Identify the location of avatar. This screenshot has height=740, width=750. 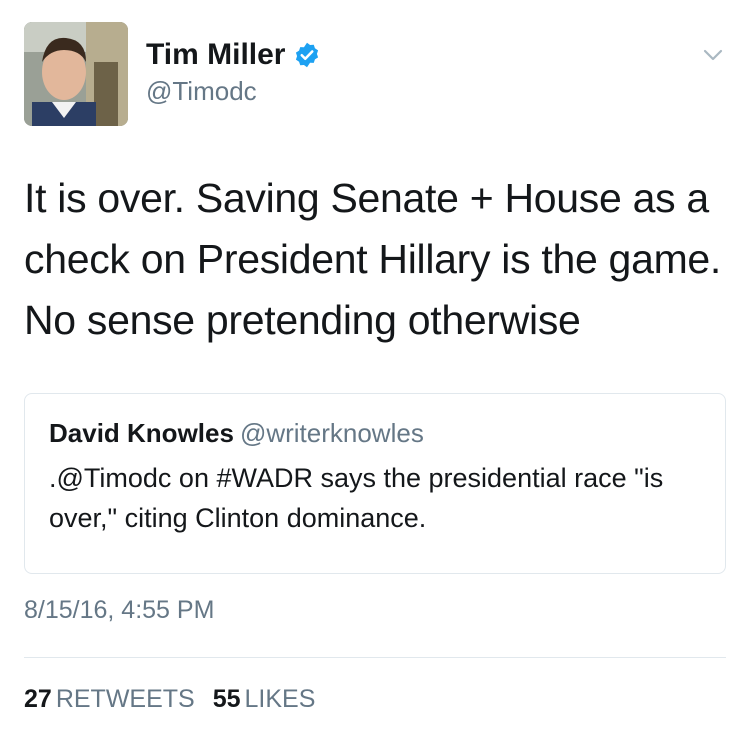
(76, 74).